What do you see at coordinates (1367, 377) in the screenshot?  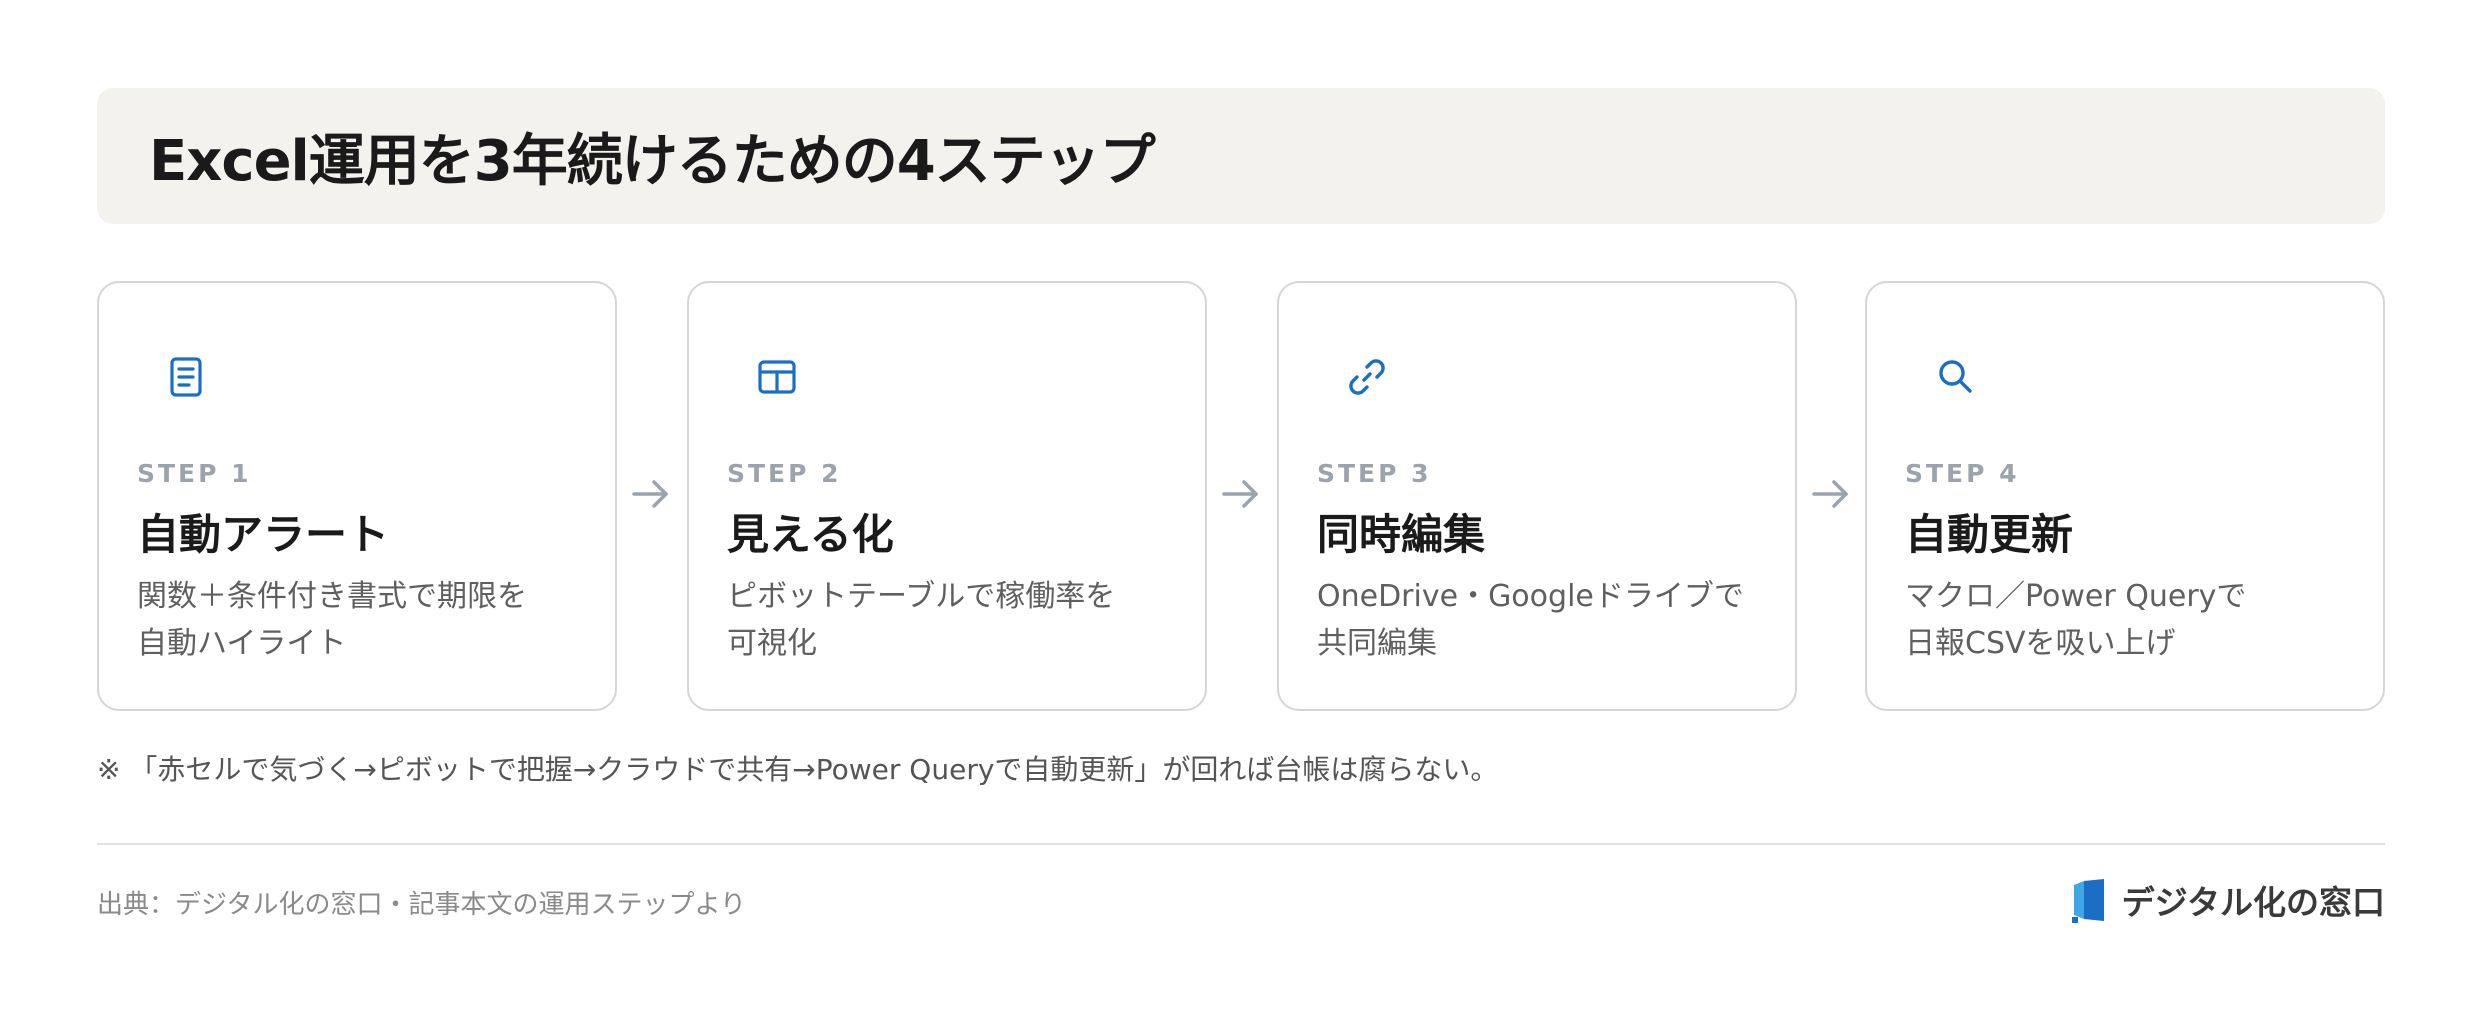 I see `link-icon` at bounding box center [1367, 377].